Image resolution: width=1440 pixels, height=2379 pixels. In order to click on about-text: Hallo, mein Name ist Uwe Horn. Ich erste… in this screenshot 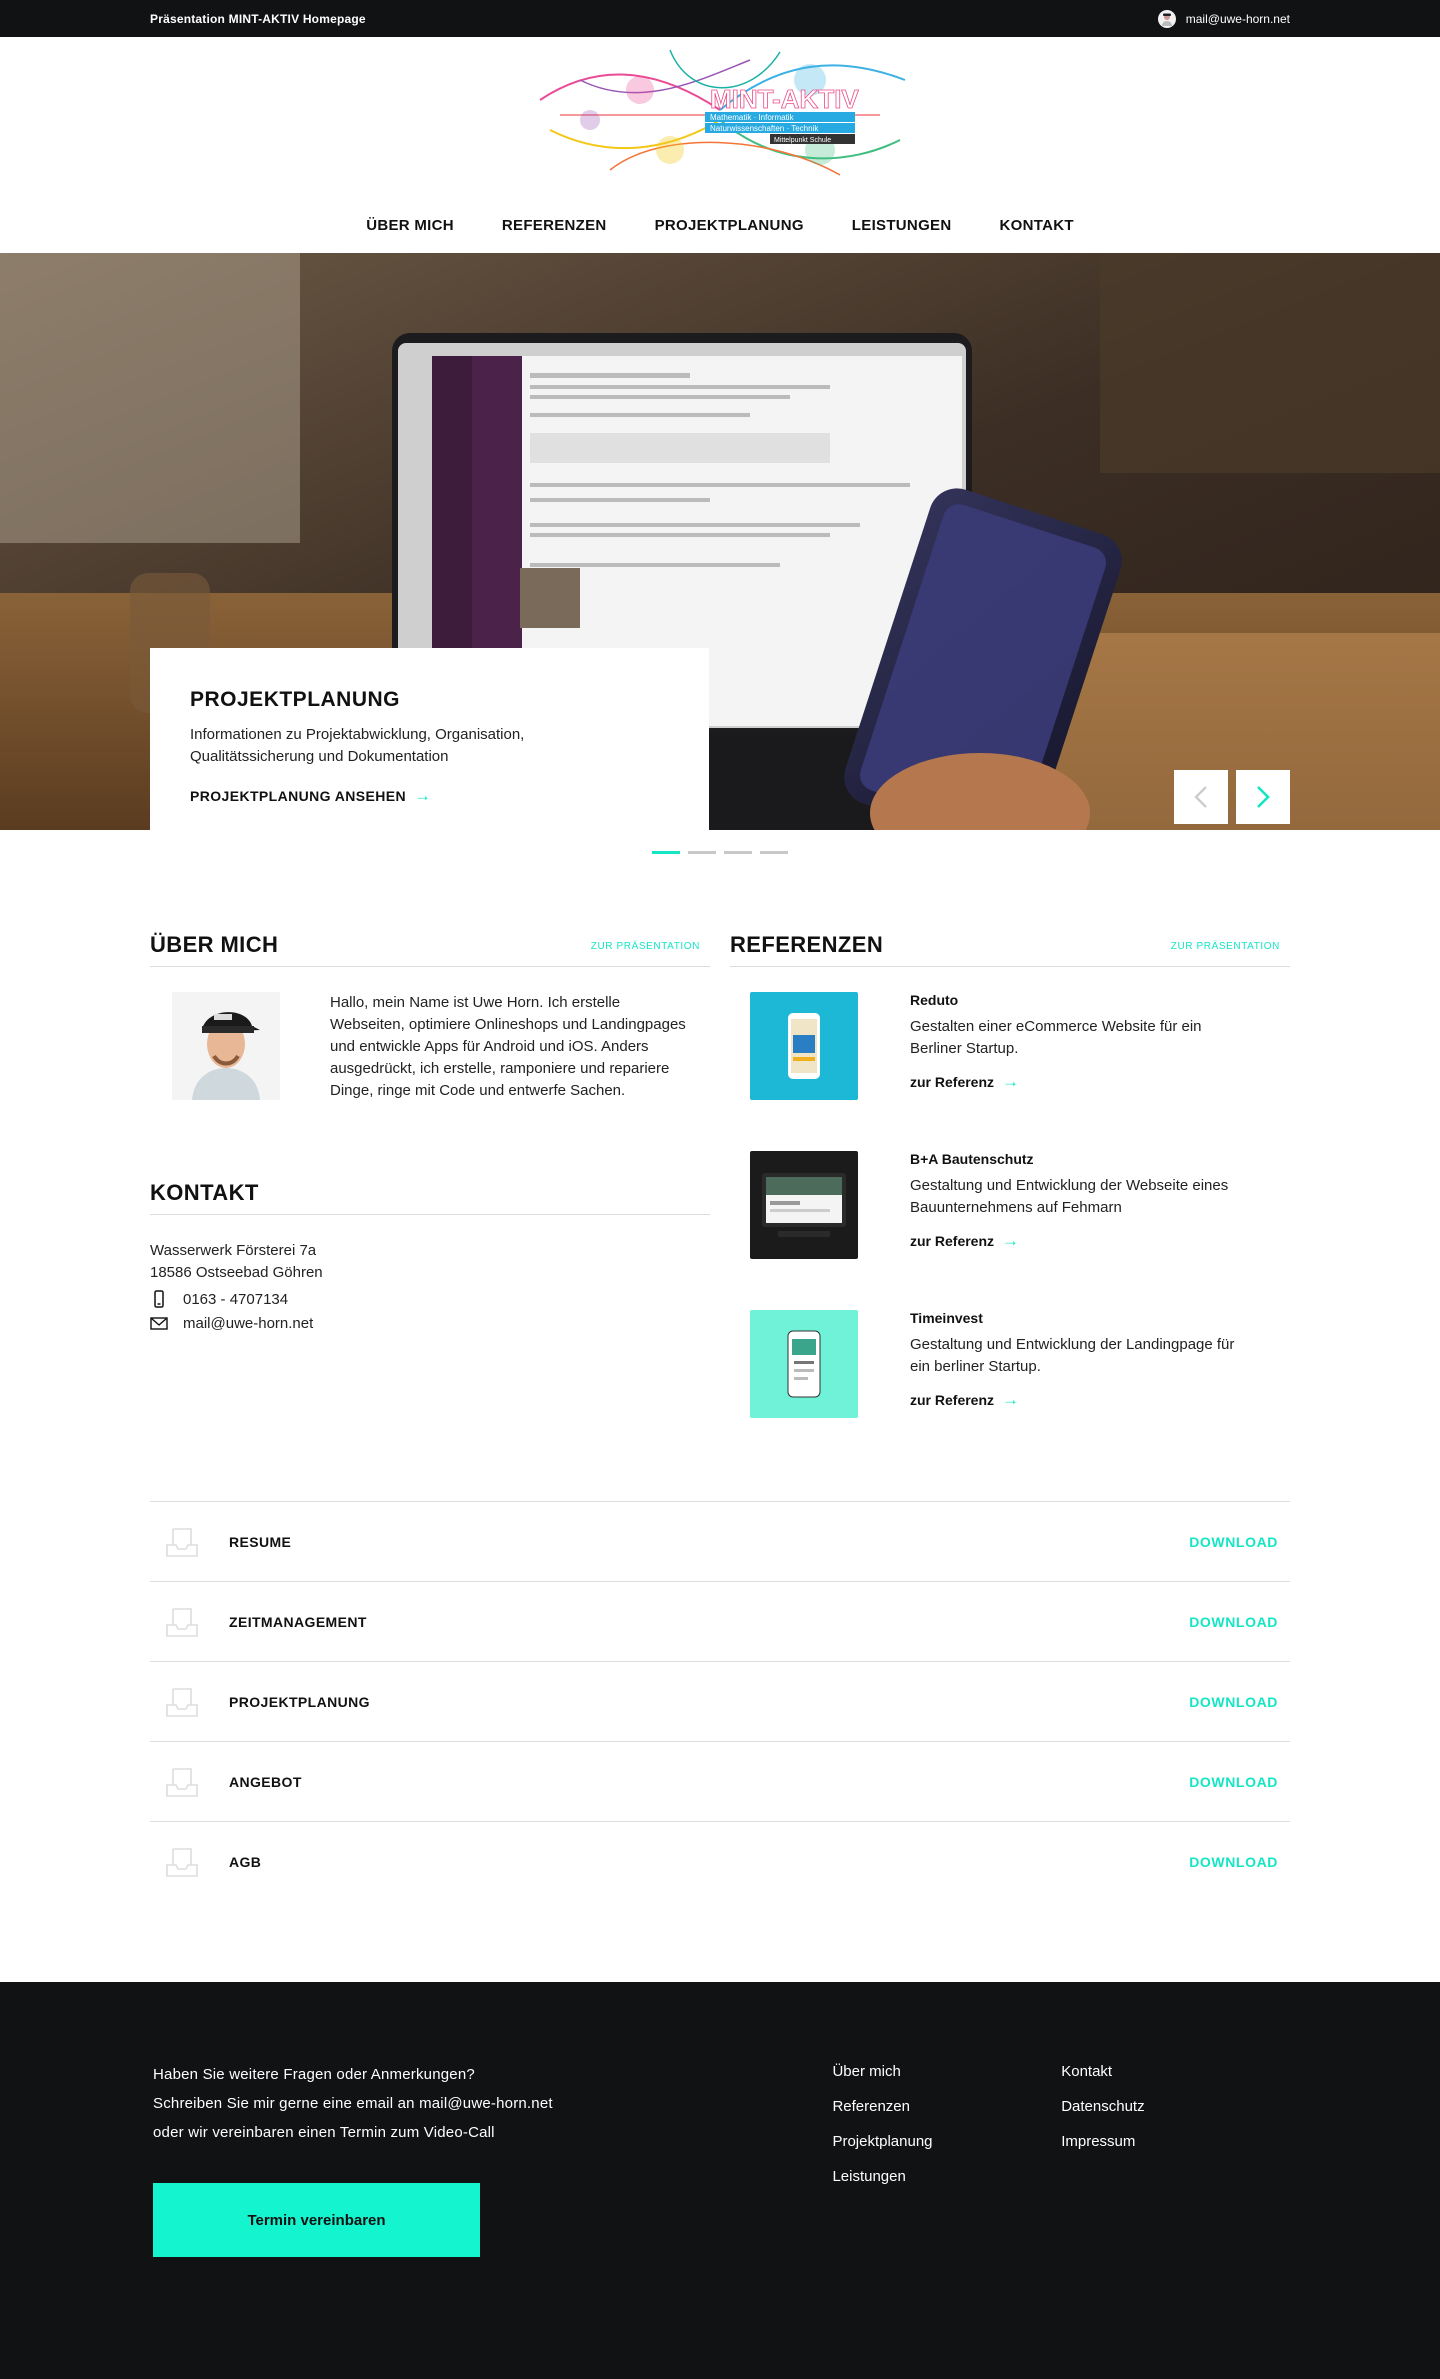, I will do `click(508, 1046)`.